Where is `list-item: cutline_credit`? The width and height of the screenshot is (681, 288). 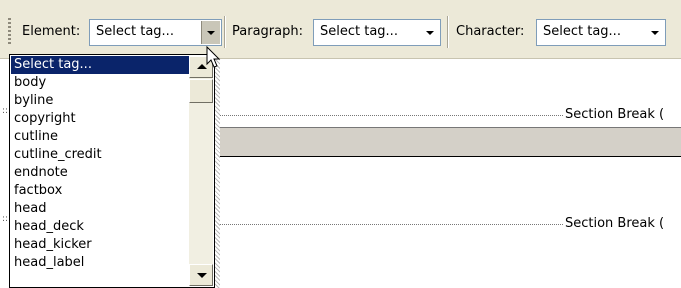
list-item: cutline_credit is located at coordinates (101, 155).